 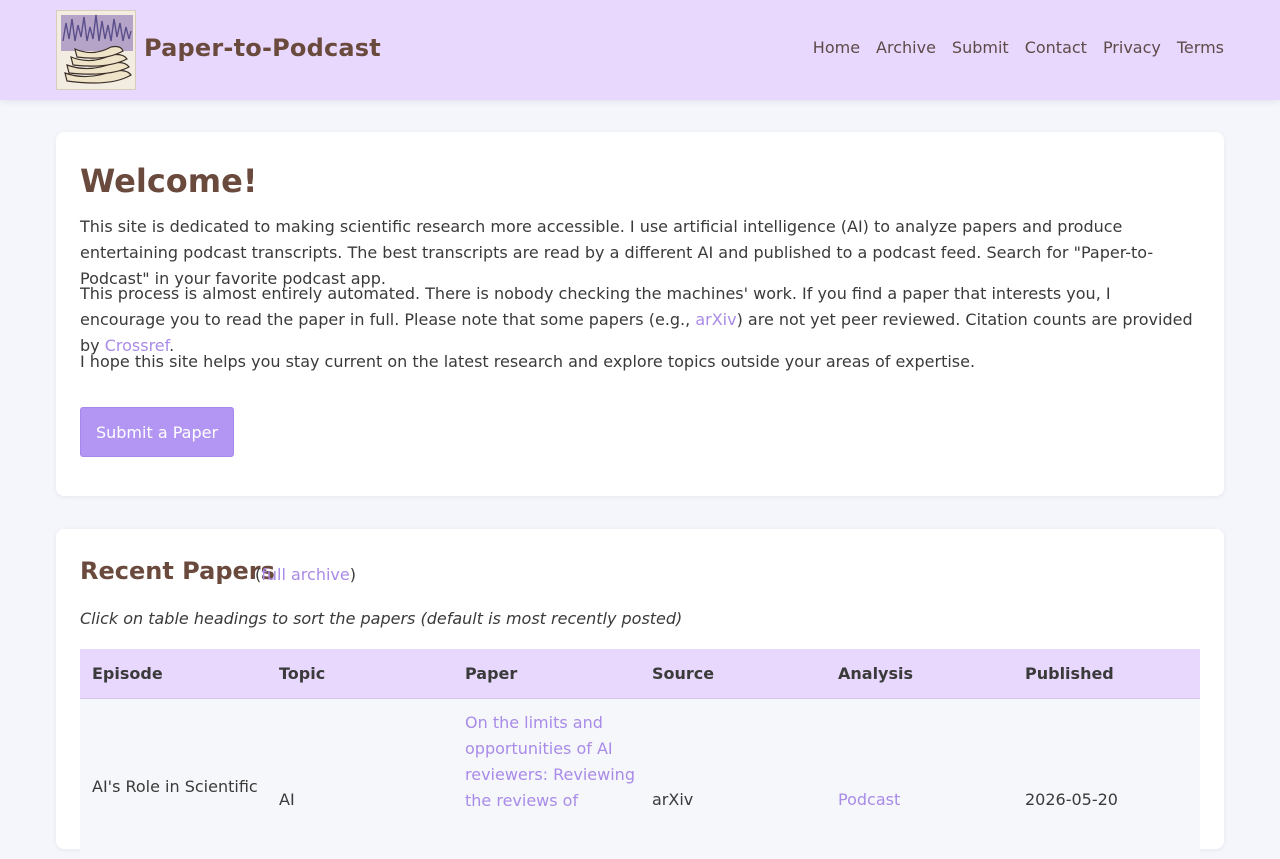 I want to click on cell-source: arXiv, so click(x=673, y=799).